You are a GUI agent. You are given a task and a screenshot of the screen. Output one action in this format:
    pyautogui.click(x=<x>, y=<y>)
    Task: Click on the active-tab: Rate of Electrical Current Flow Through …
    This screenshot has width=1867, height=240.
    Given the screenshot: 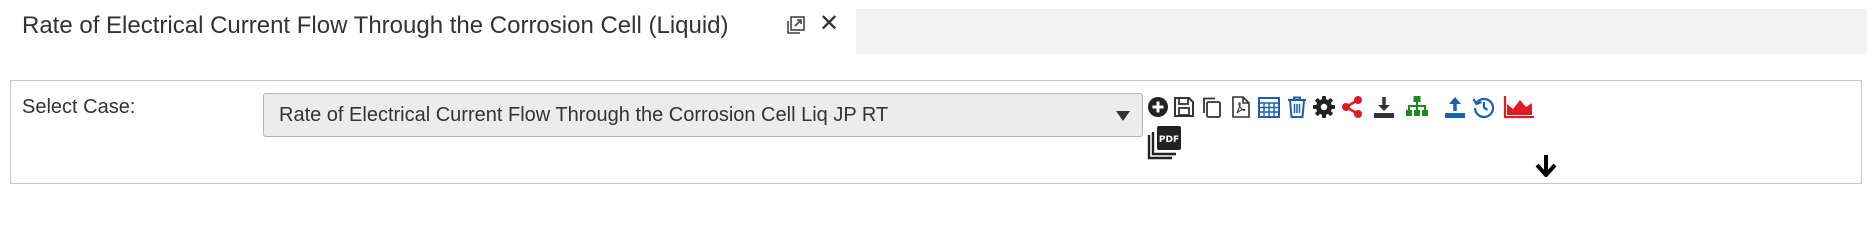 What is the action you would take?
    pyautogui.click(x=428, y=29)
    